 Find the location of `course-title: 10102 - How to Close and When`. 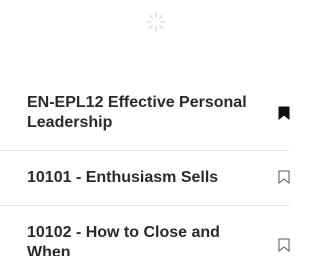

course-title: 10102 - How to Close and When is located at coordinates (123, 240).